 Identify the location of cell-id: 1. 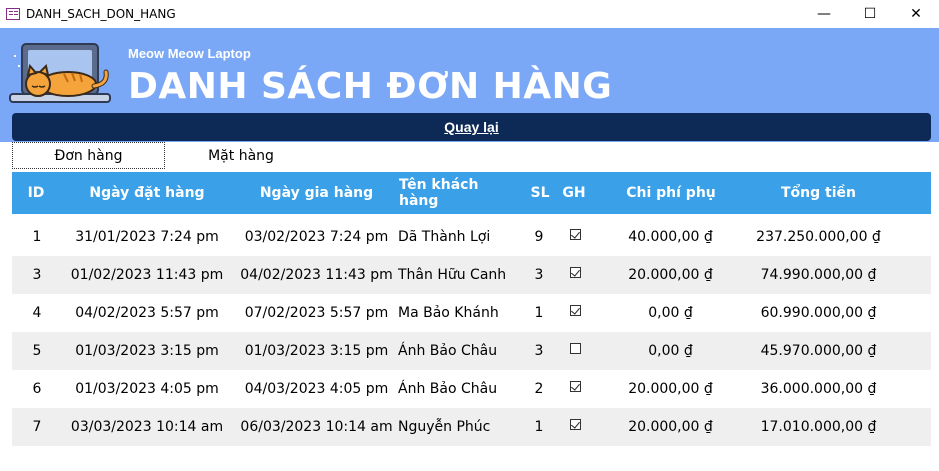
(37, 237).